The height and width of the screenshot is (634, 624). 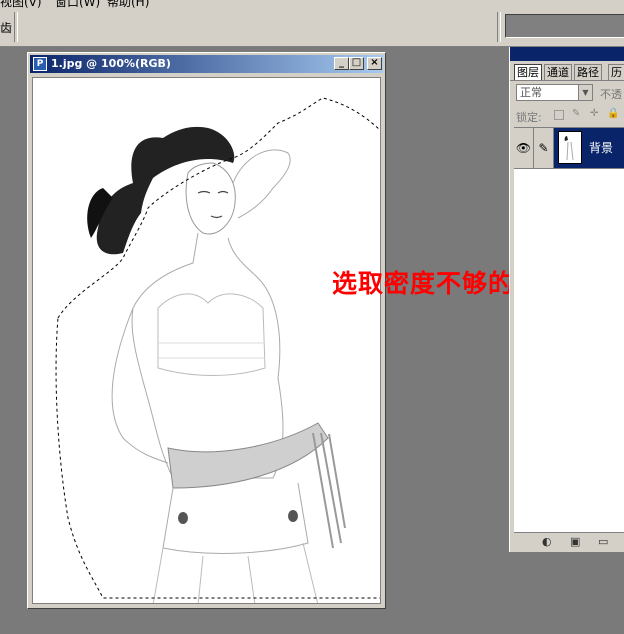 I want to click on palette-well, so click(x=564, y=26).